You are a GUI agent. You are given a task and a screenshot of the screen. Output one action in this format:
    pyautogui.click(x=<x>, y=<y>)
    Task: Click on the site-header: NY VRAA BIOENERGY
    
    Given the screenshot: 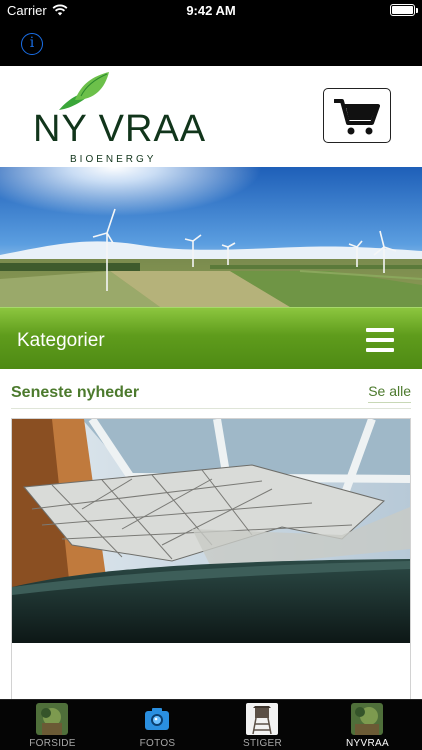 What is the action you would take?
    pyautogui.click(x=211, y=116)
    